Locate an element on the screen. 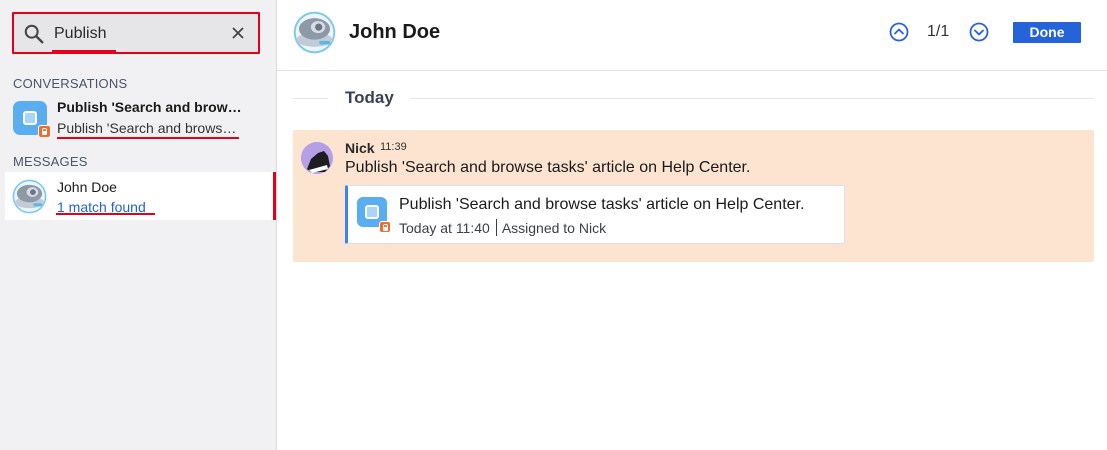 This screenshot has height=450, width=1107. section-title-messages: MESSAGES is located at coordinates (50, 161).